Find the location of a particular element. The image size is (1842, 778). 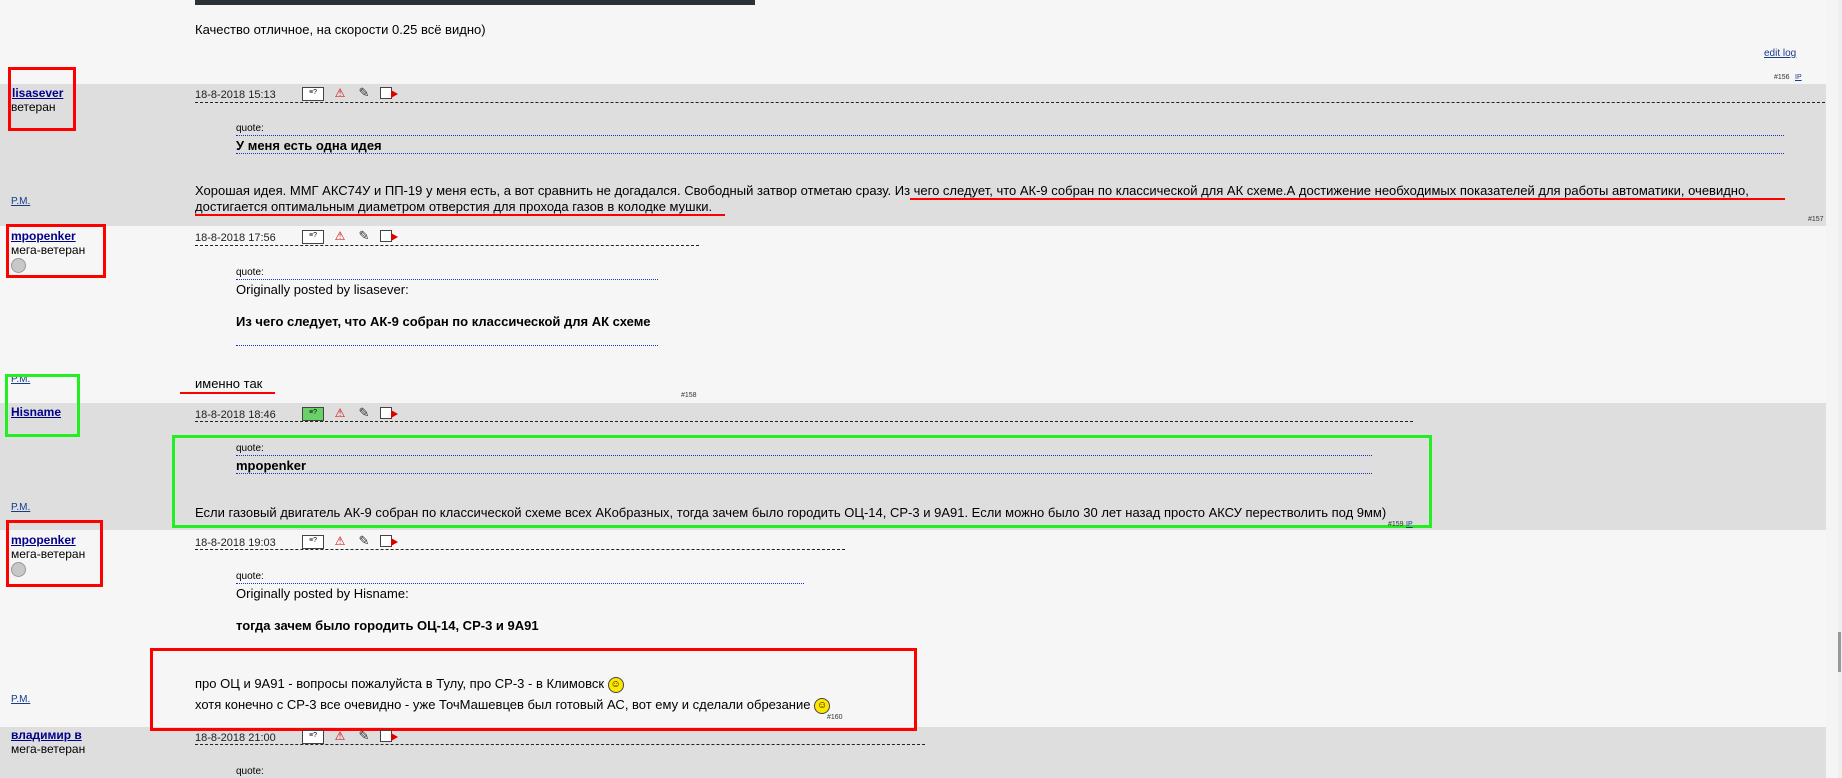

post-date: 18-8-2018 17:56 is located at coordinates (235, 238).